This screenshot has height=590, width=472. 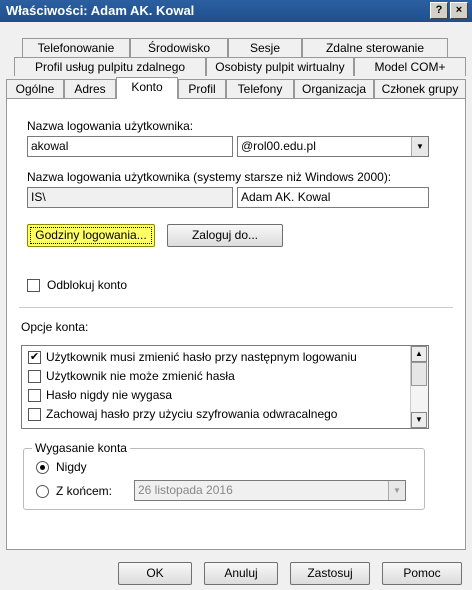 What do you see at coordinates (236, 11) in the screenshot?
I see `title-bar: Właściwości: Adam AK. Kowal ? ×` at bounding box center [236, 11].